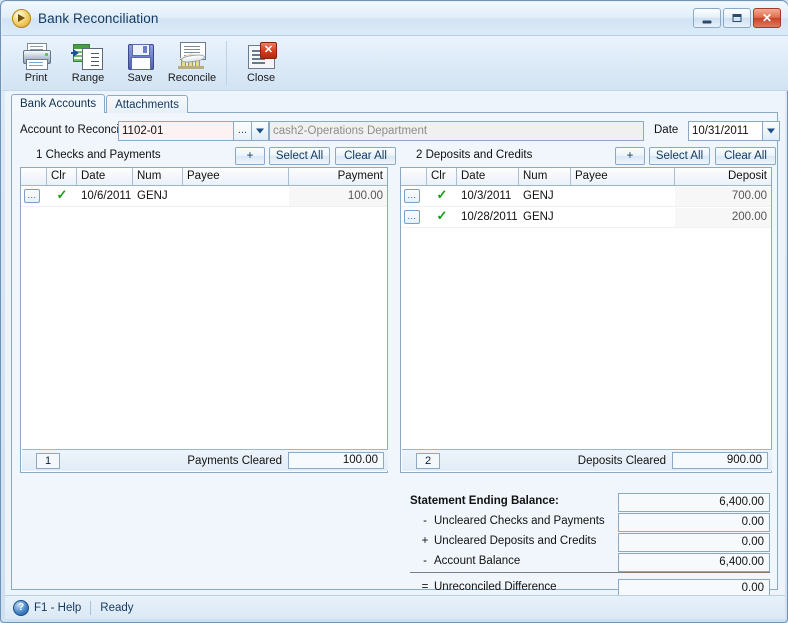  Describe the element at coordinates (723, 217) in the screenshot. I see `row-deposit-cell: 200.00` at that location.